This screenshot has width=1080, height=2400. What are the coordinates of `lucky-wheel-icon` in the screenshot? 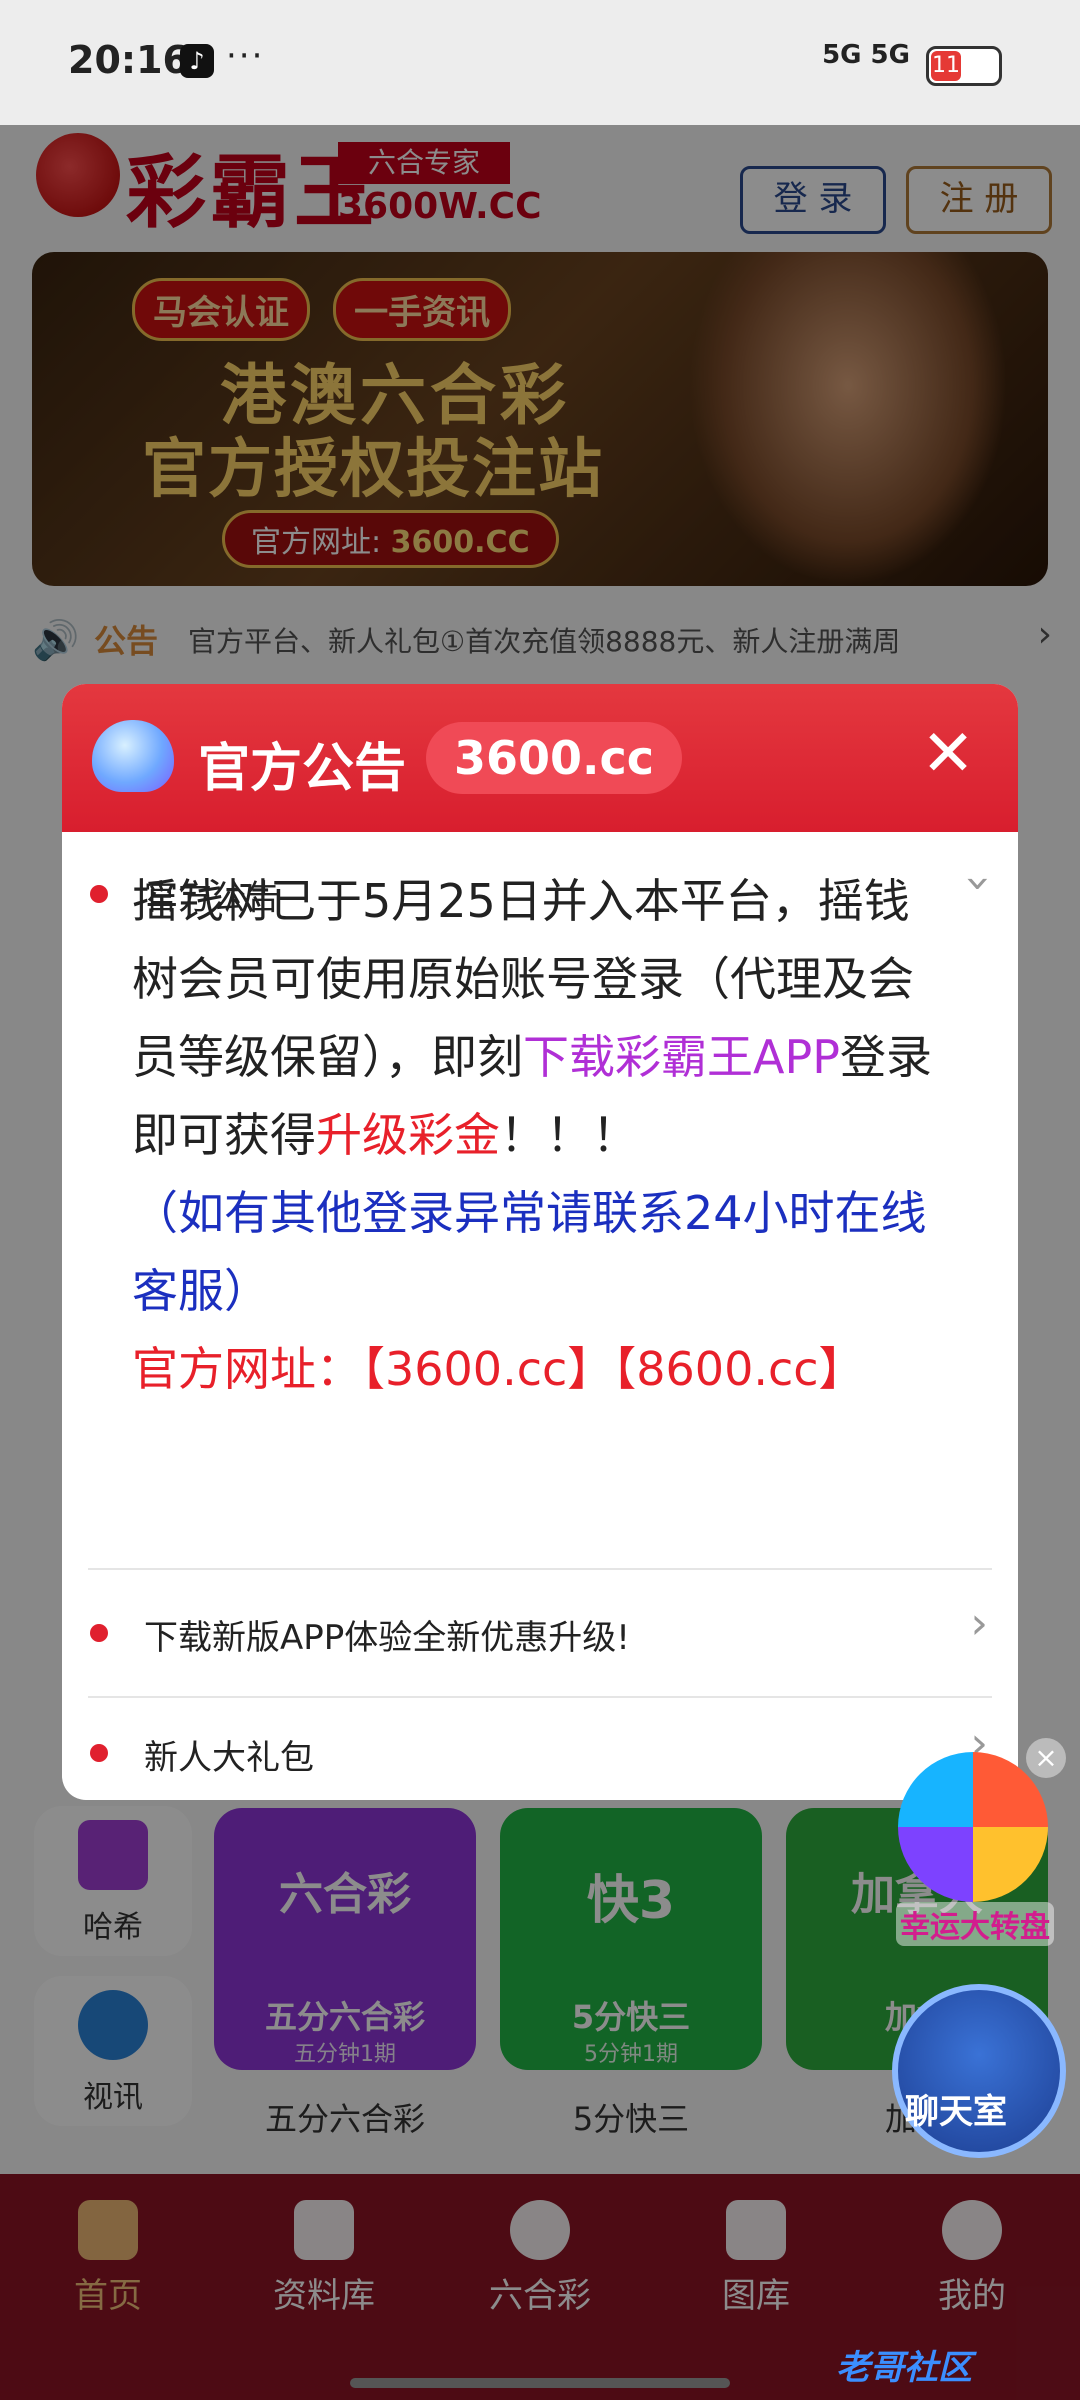 It's located at (973, 1827).